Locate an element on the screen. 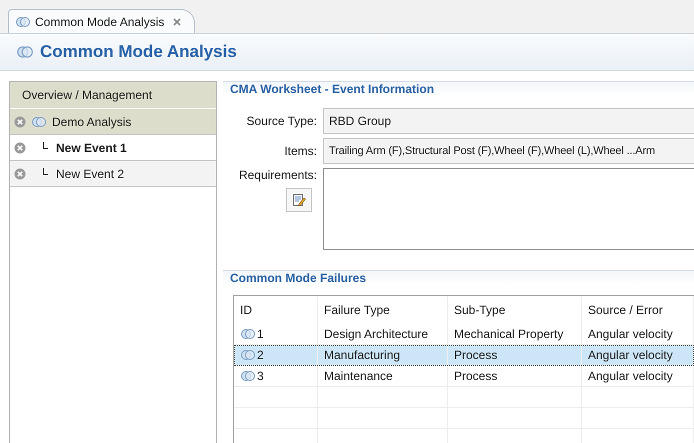  table-row: 2 Manufacturing Process Angular velocity is located at coordinates (464, 355).